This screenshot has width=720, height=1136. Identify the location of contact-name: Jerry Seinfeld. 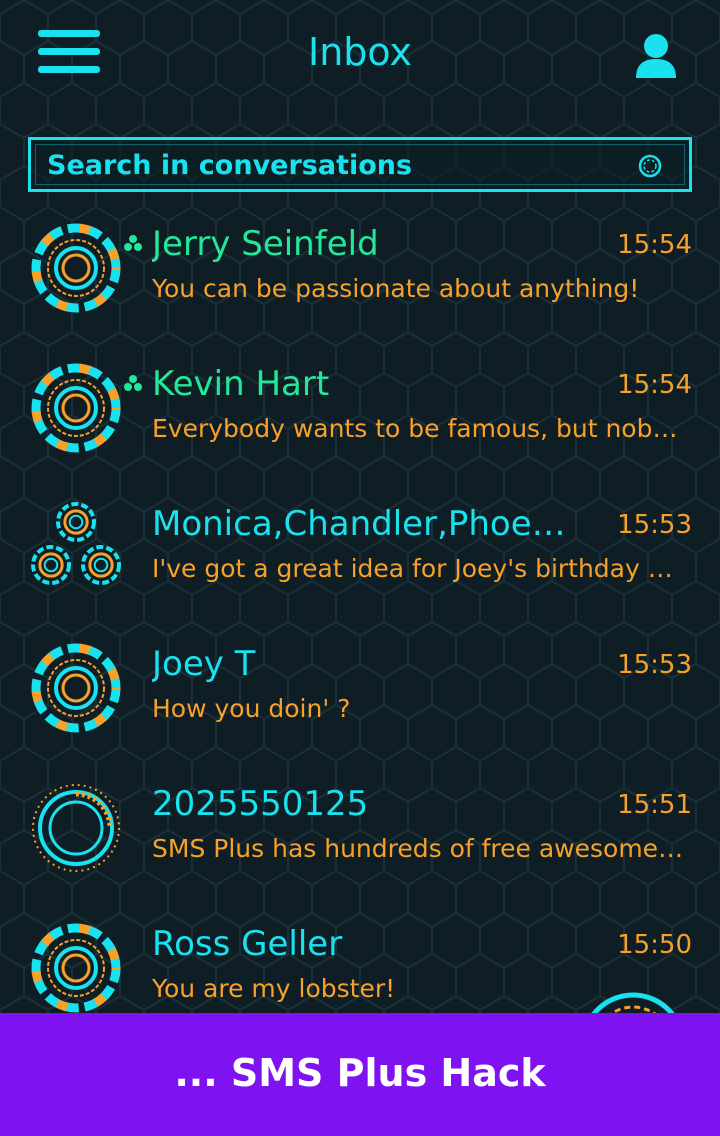
(265, 244).